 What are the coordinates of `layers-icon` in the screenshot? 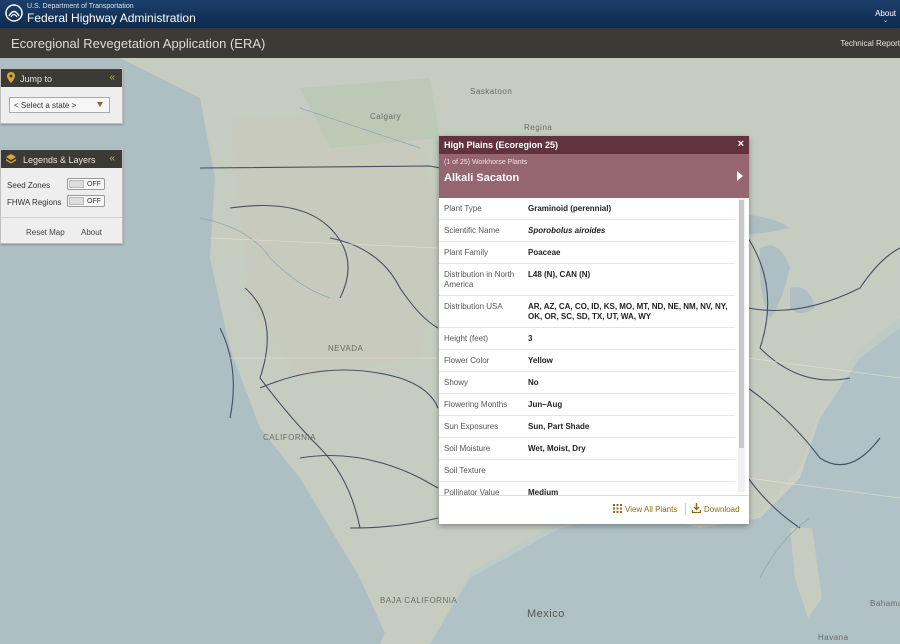 It's located at (11, 159).